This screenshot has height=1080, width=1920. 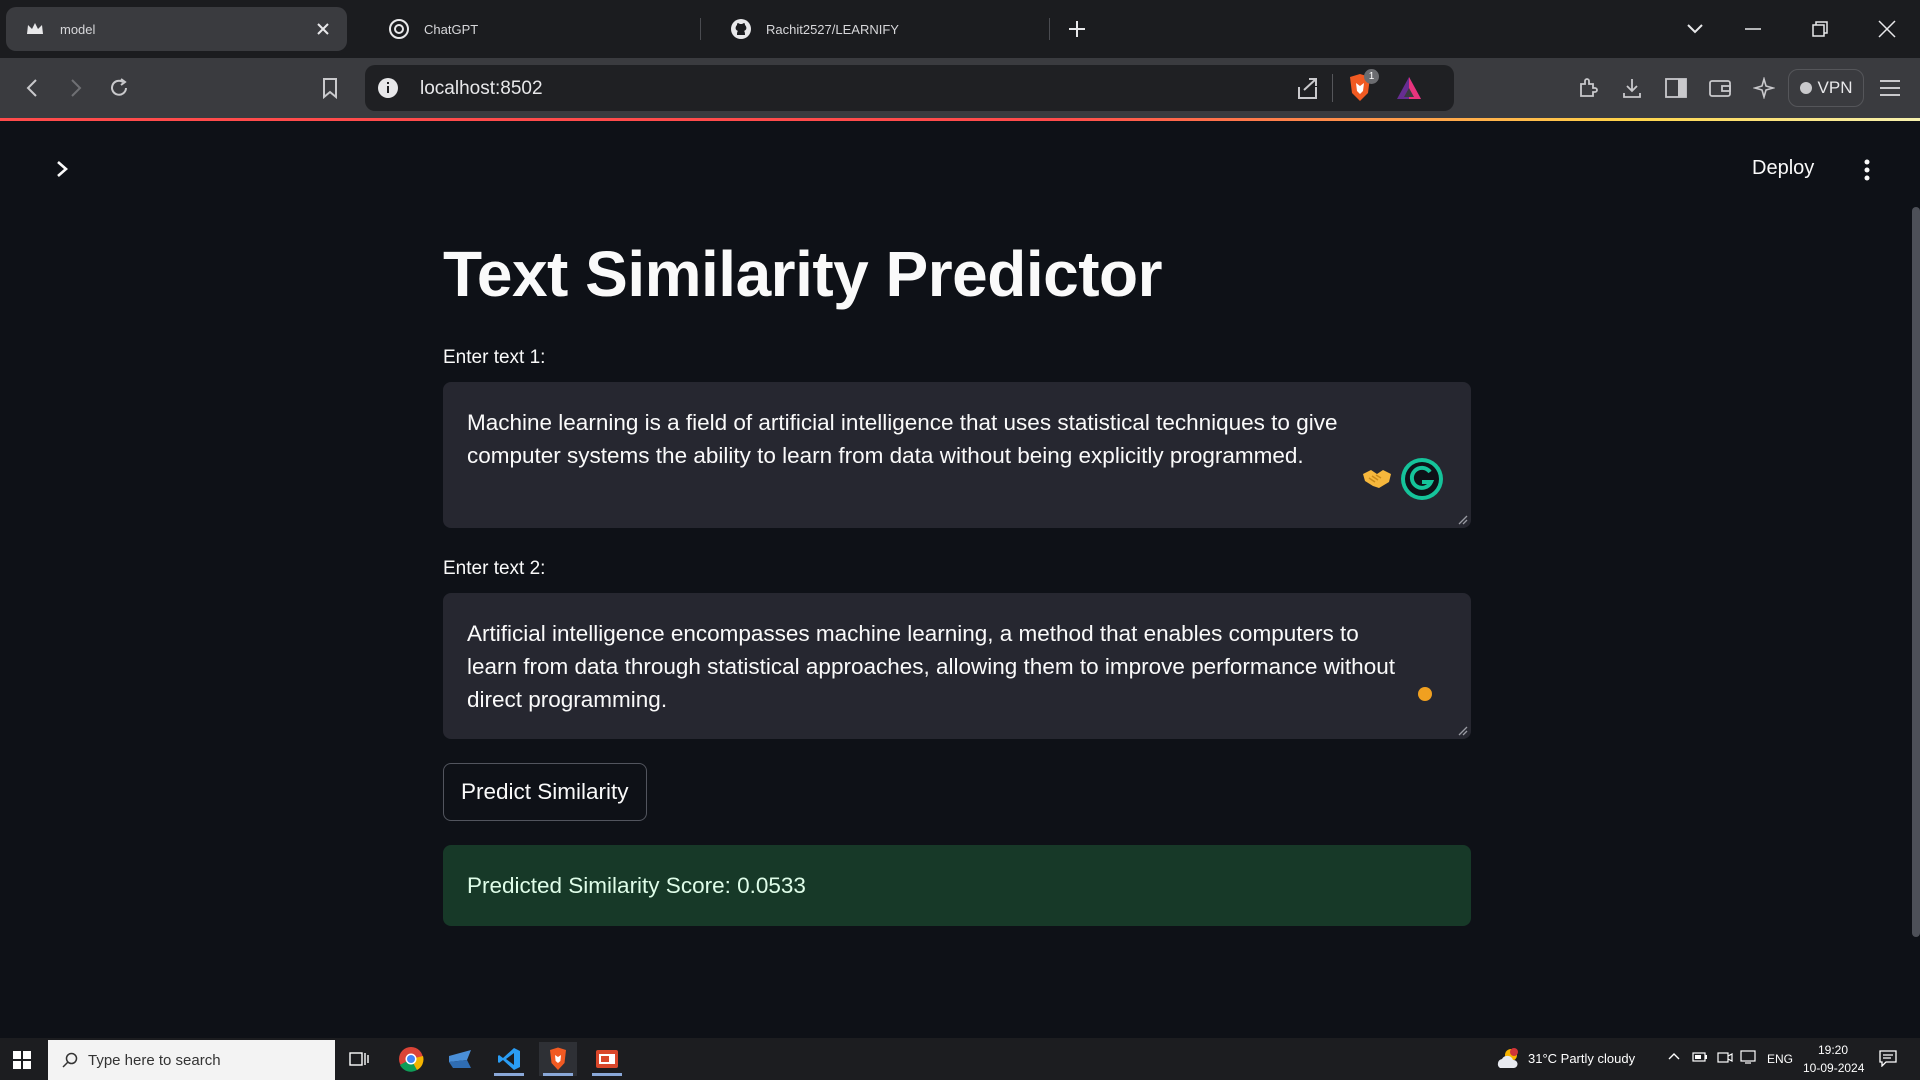 I want to click on search-icon, so click(x=70, y=1060).